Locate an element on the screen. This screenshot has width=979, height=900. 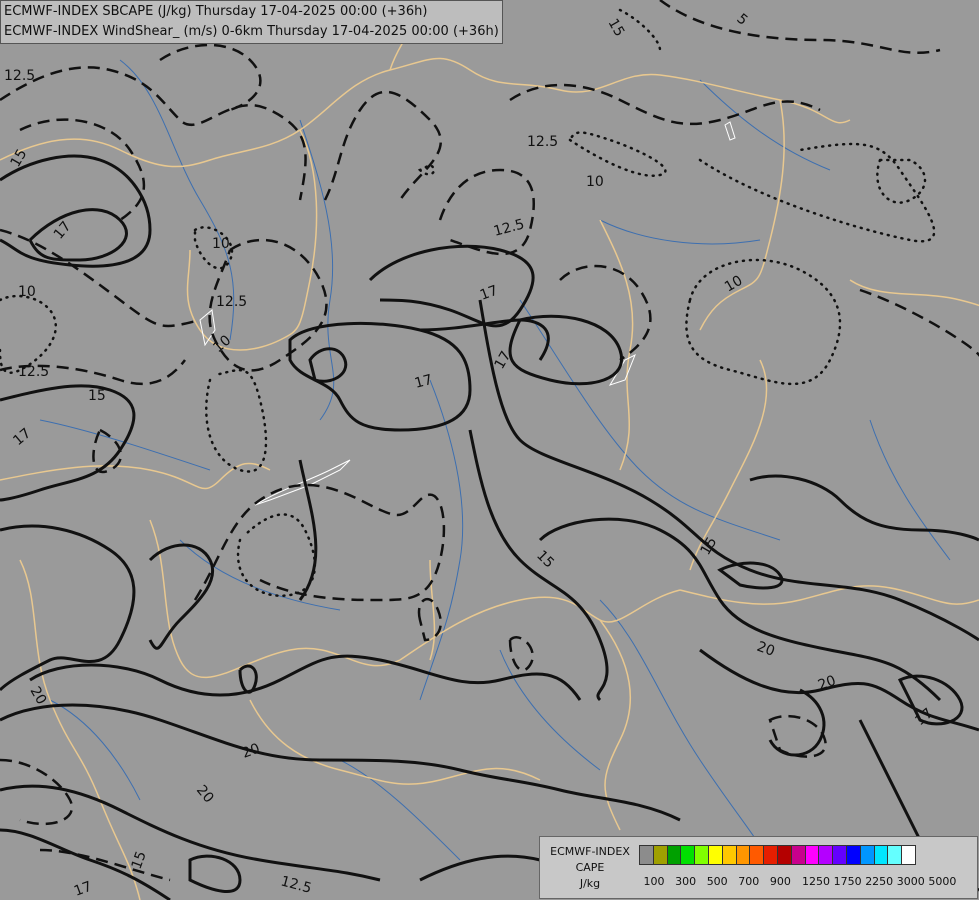
legend-tick-label: 500 is located at coordinates (717, 881).